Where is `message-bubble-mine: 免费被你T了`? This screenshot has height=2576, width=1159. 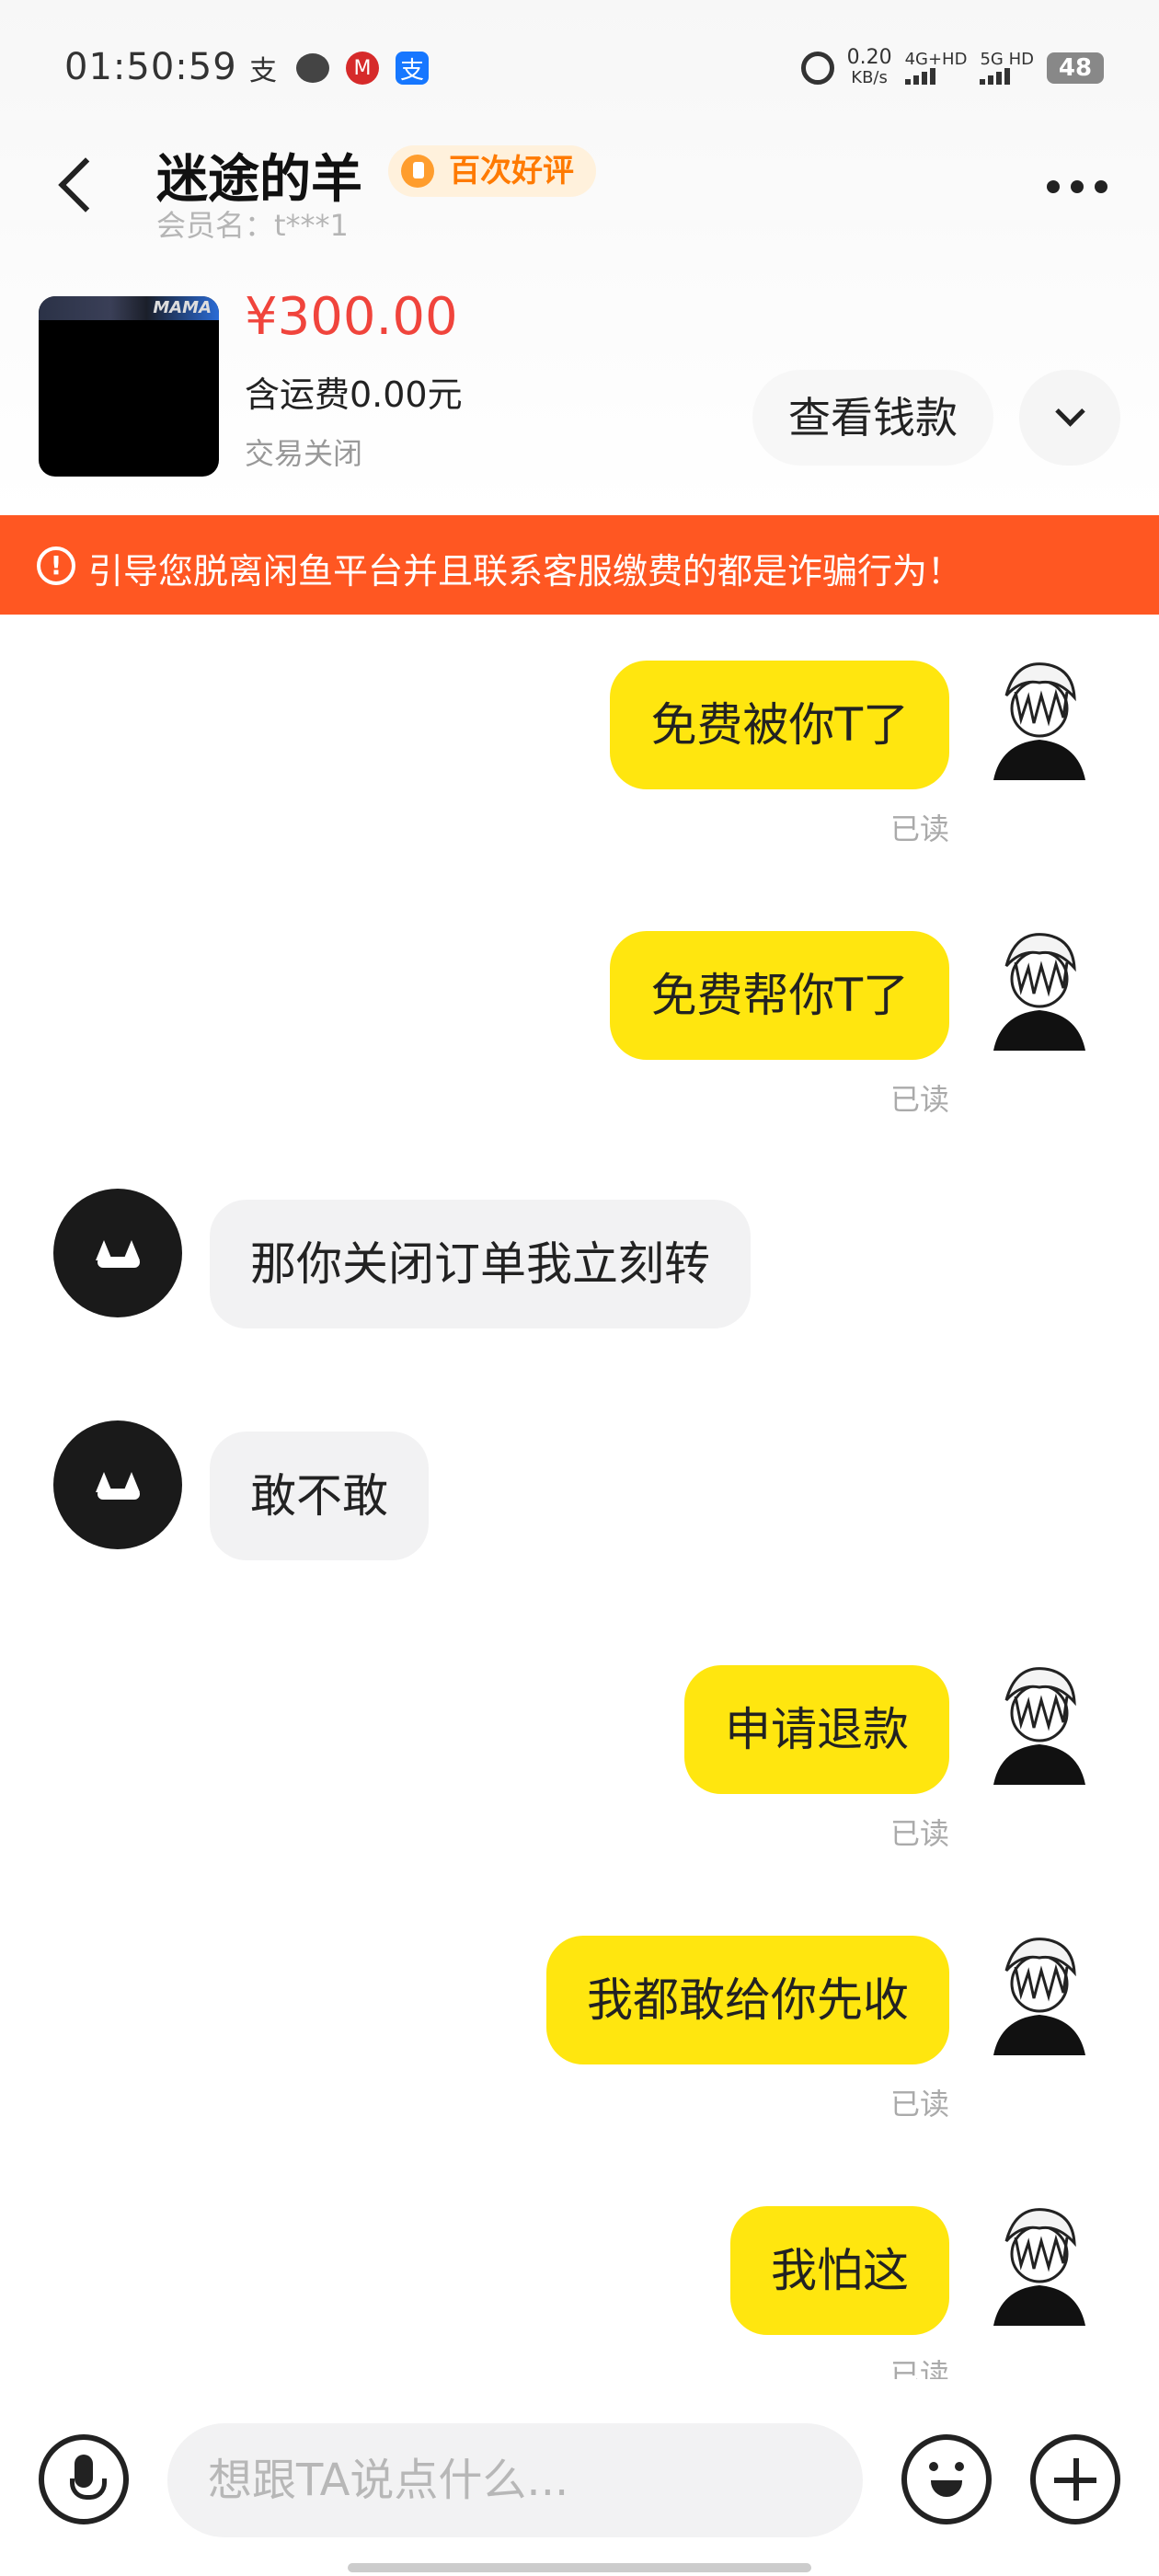
message-bubble-mine: 免费被你T了 is located at coordinates (779, 725).